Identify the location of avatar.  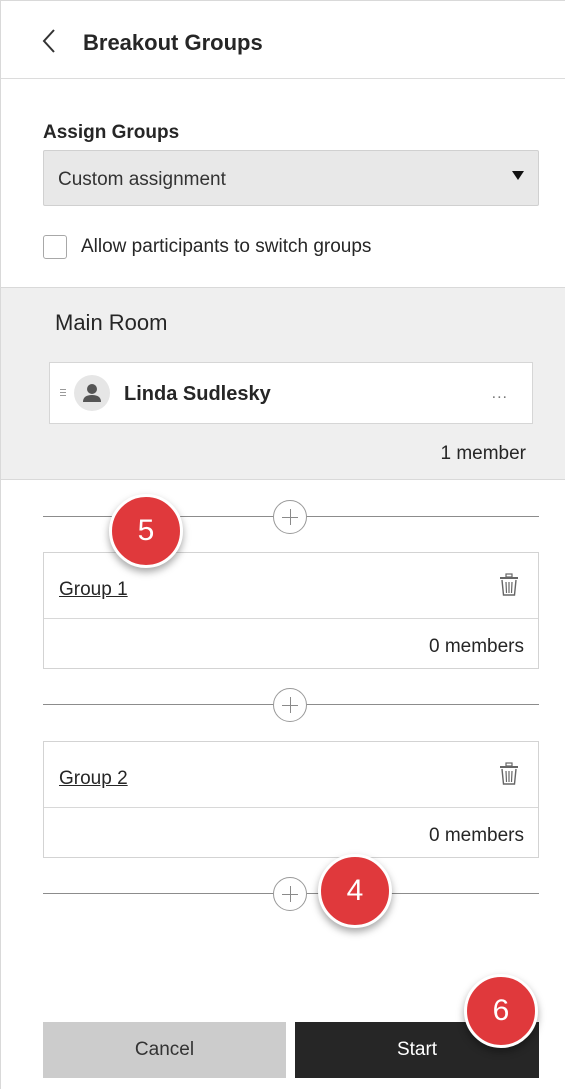
(92, 393).